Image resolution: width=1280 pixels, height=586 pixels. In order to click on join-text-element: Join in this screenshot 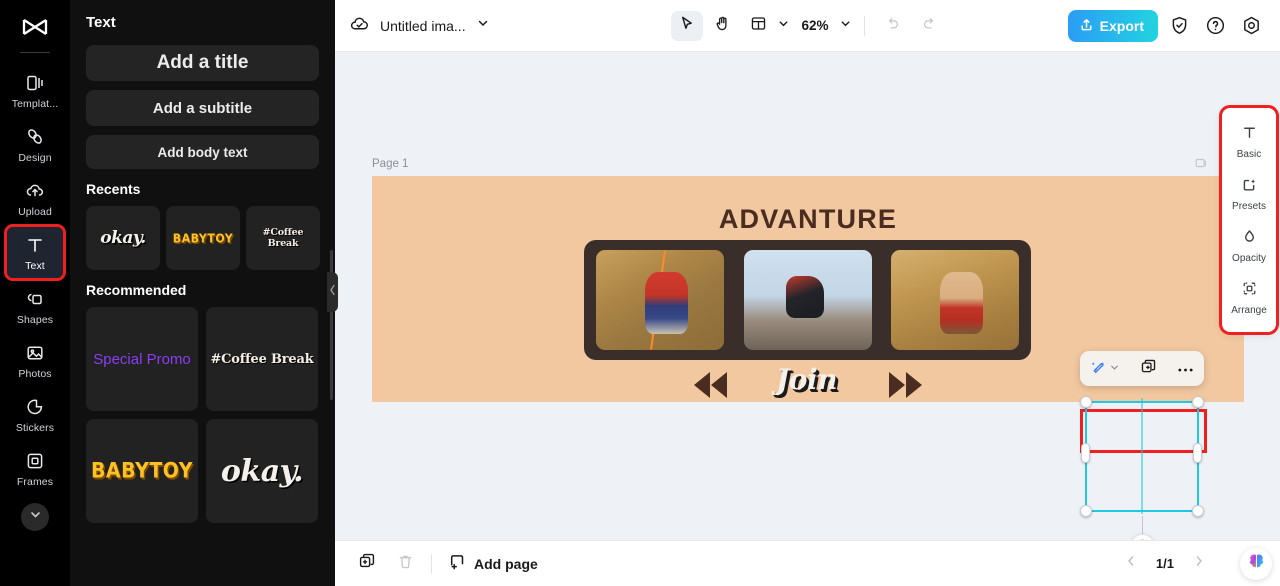, I will do `click(806, 379)`.